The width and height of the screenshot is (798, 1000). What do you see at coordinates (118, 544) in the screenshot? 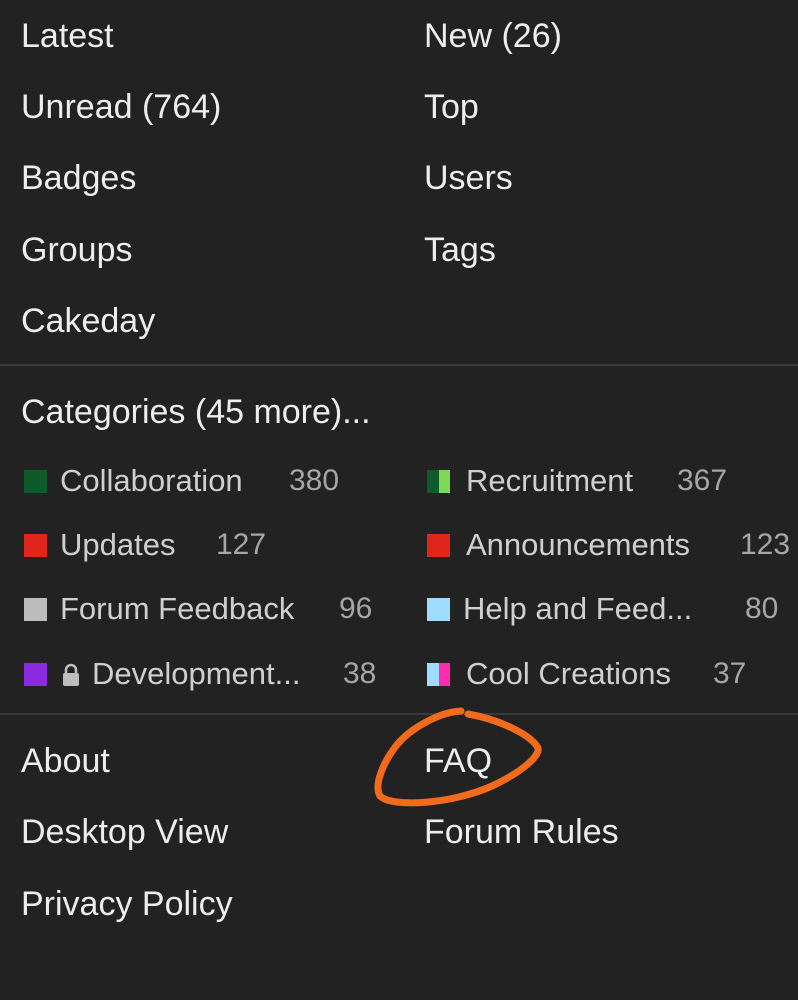
I see `category-name: Updates` at bounding box center [118, 544].